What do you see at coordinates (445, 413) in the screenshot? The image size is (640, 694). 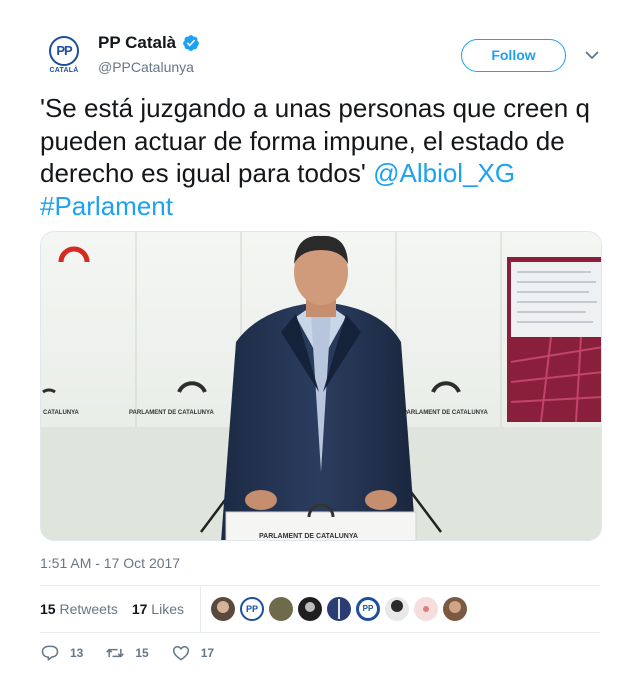 I see `wall-text-right: PARLAMENT DE CATALUNYA` at bounding box center [445, 413].